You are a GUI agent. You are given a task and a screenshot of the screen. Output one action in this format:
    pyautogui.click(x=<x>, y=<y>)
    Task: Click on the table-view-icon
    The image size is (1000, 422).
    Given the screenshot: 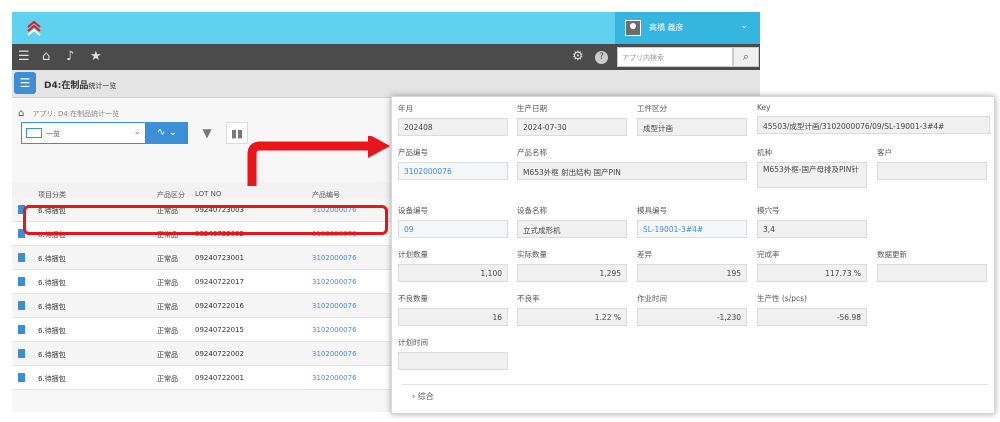 What is the action you would take?
    pyautogui.click(x=34, y=133)
    